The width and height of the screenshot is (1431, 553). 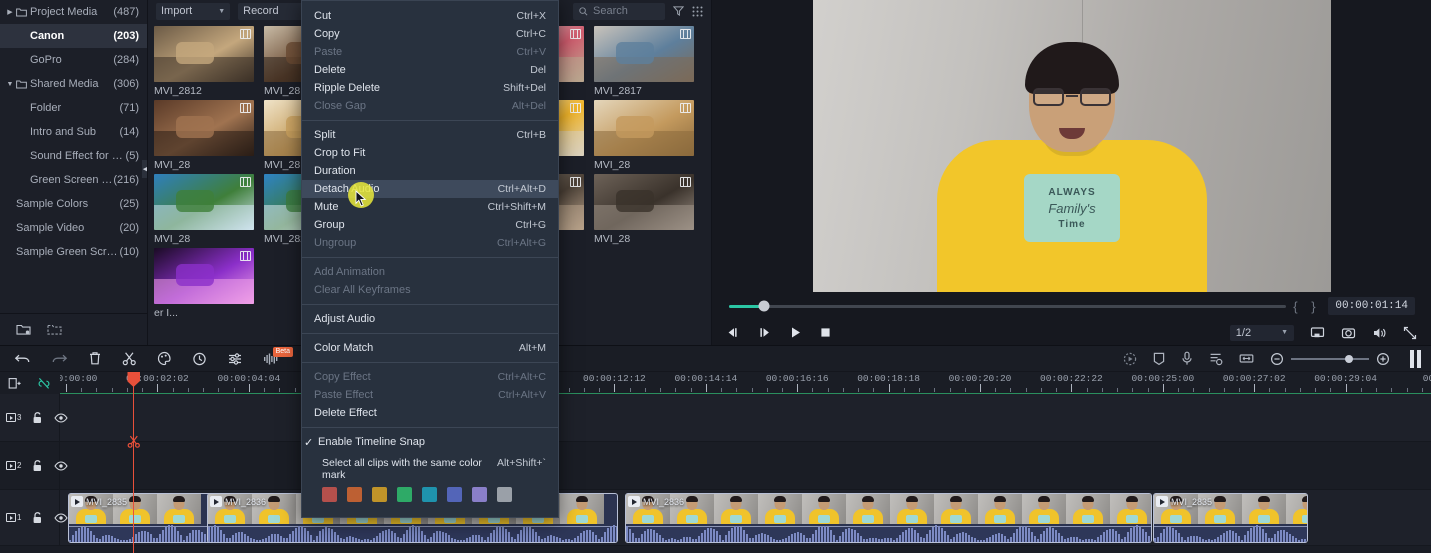 I want to click on preview-quality-dropdown: 1/2 ▼, so click(x=1261, y=332).